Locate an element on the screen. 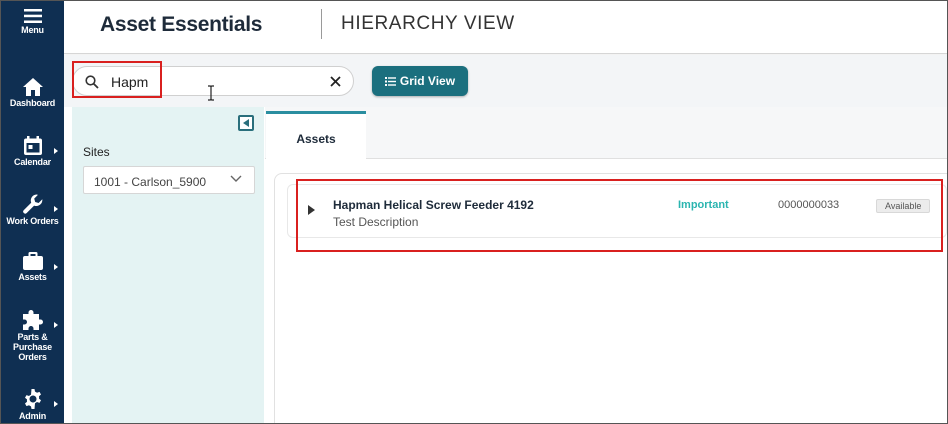 Image resolution: width=948 pixels, height=424 pixels. gear-icon is located at coordinates (32, 399).